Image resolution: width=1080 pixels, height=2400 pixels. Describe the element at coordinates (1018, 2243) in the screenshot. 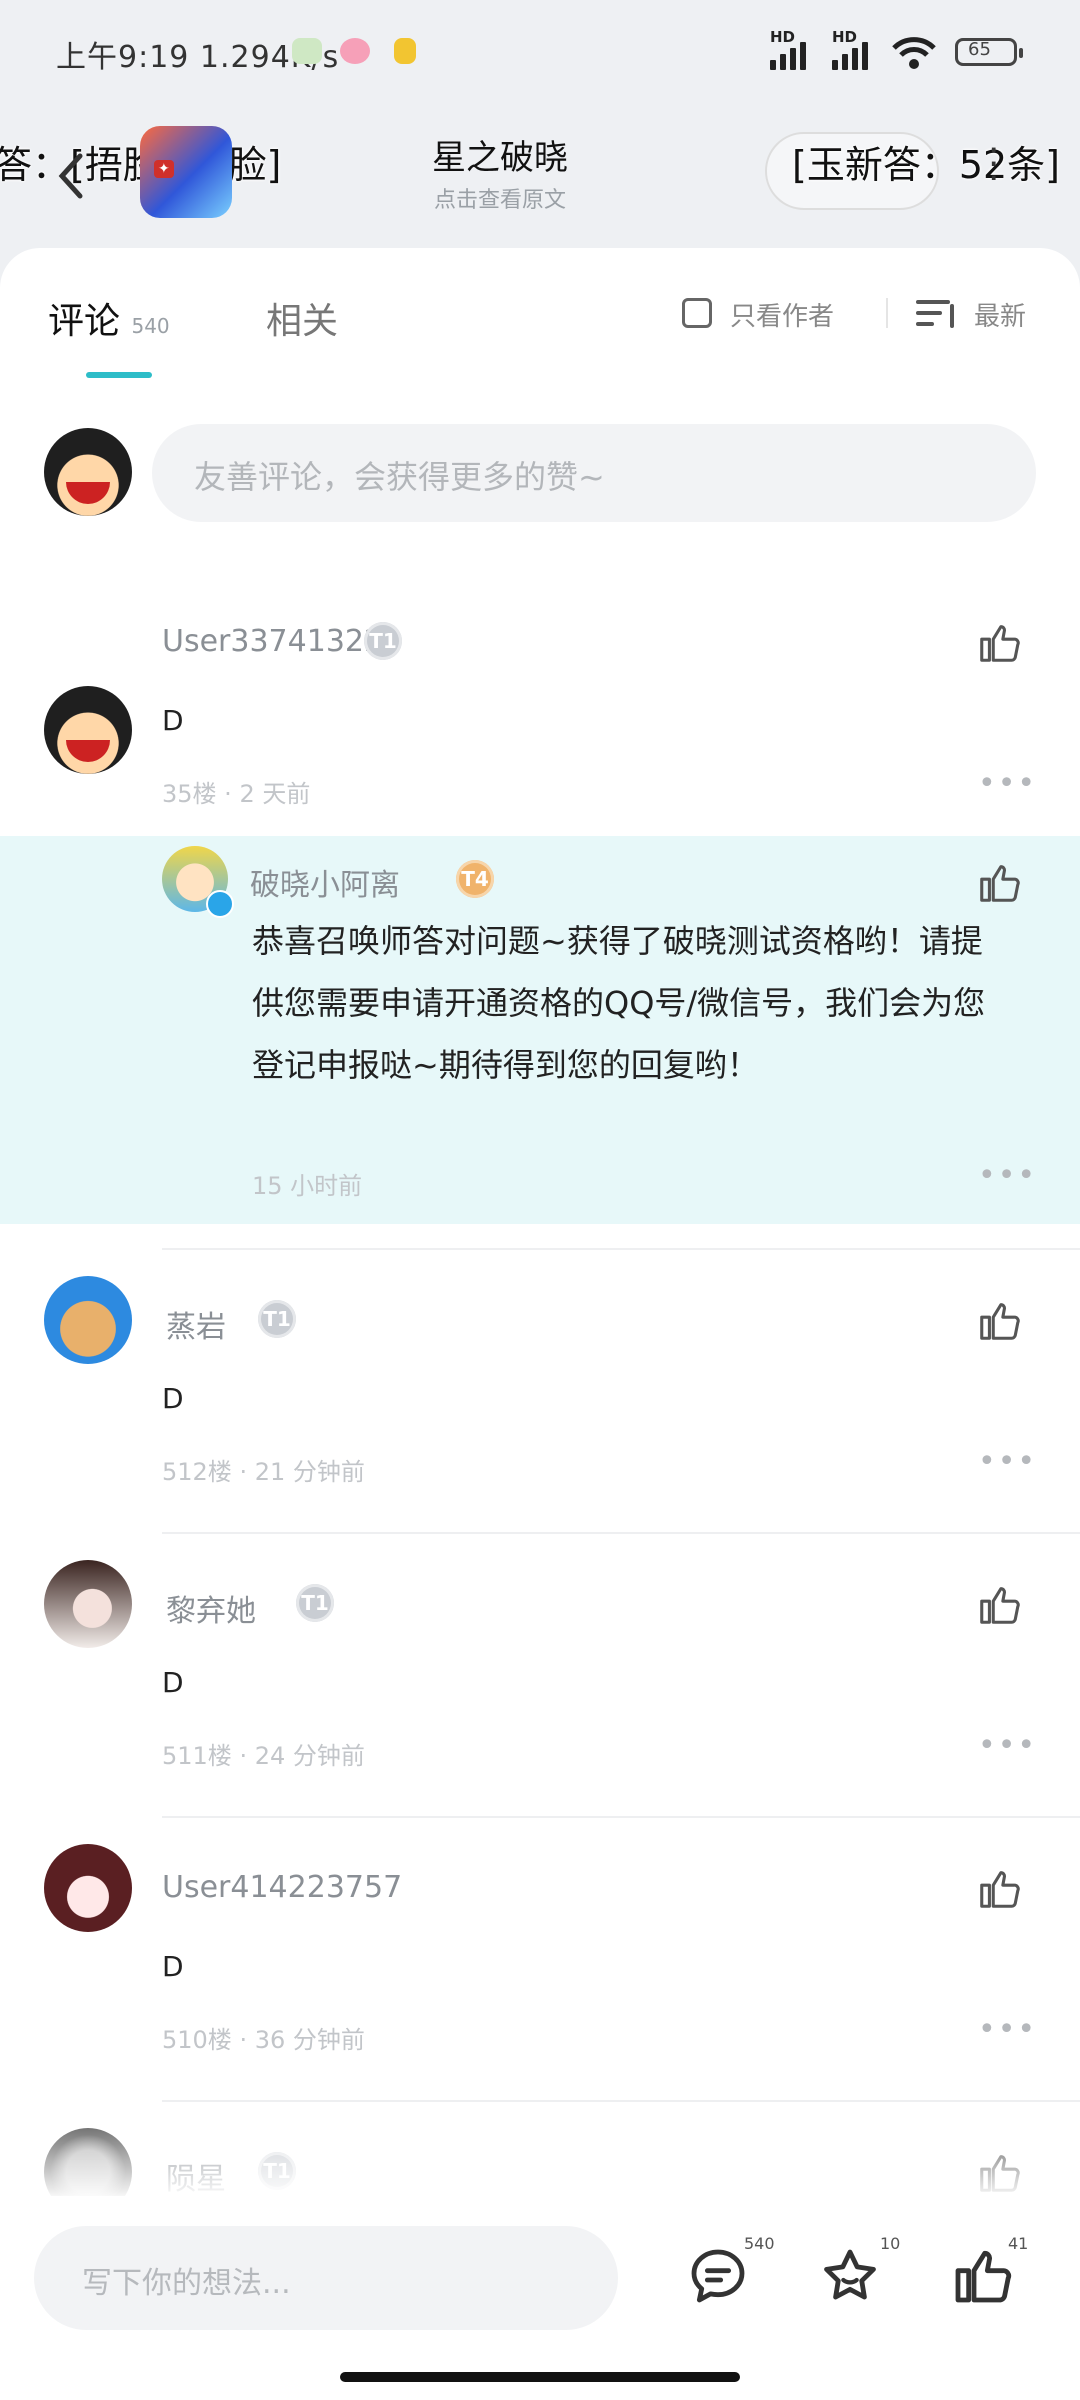

I see `like-count-badge: 41` at that location.